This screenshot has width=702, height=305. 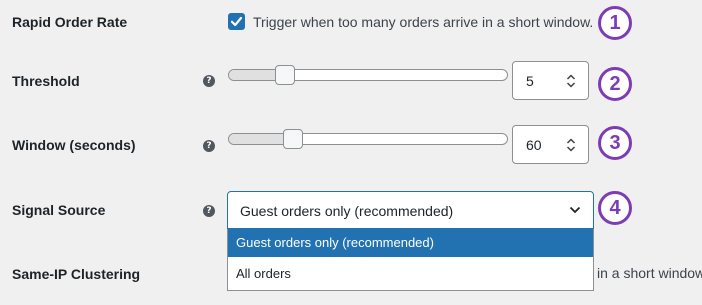 What do you see at coordinates (649, 273) in the screenshot?
I see `same-ip-description-partial: in a short window.` at bounding box center [649, 273].